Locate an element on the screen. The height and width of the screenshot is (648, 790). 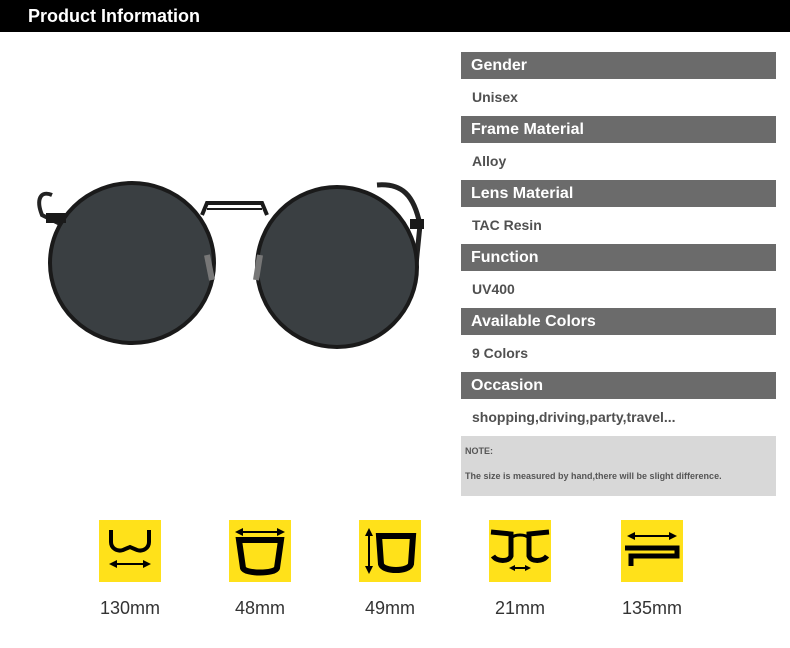
frame-width-icon is located at coordinates (130, 551).